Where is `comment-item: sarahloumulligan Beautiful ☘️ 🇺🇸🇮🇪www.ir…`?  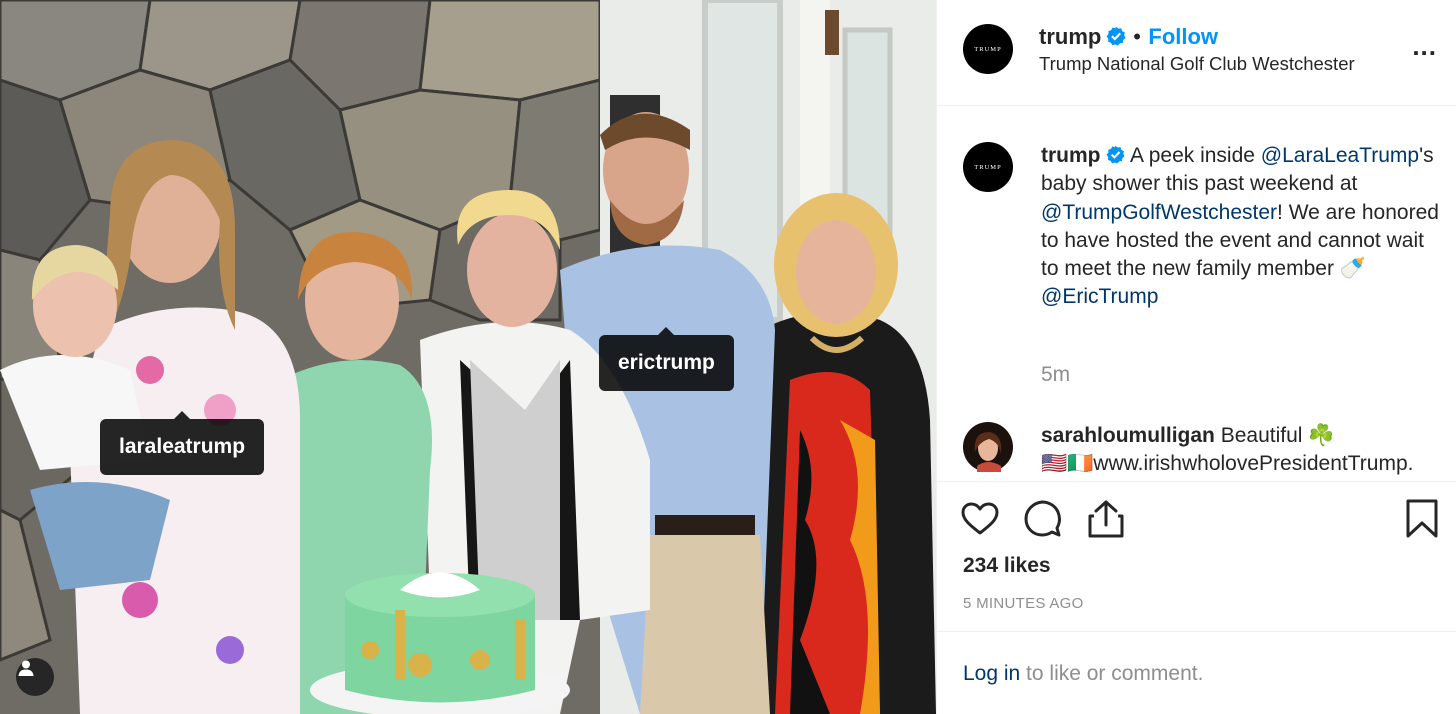 comment-item: sarahloumulligan Beautiful ☘️ 🇺🇸🇮🇪www.ir… is located at coordinates (1241, 450).